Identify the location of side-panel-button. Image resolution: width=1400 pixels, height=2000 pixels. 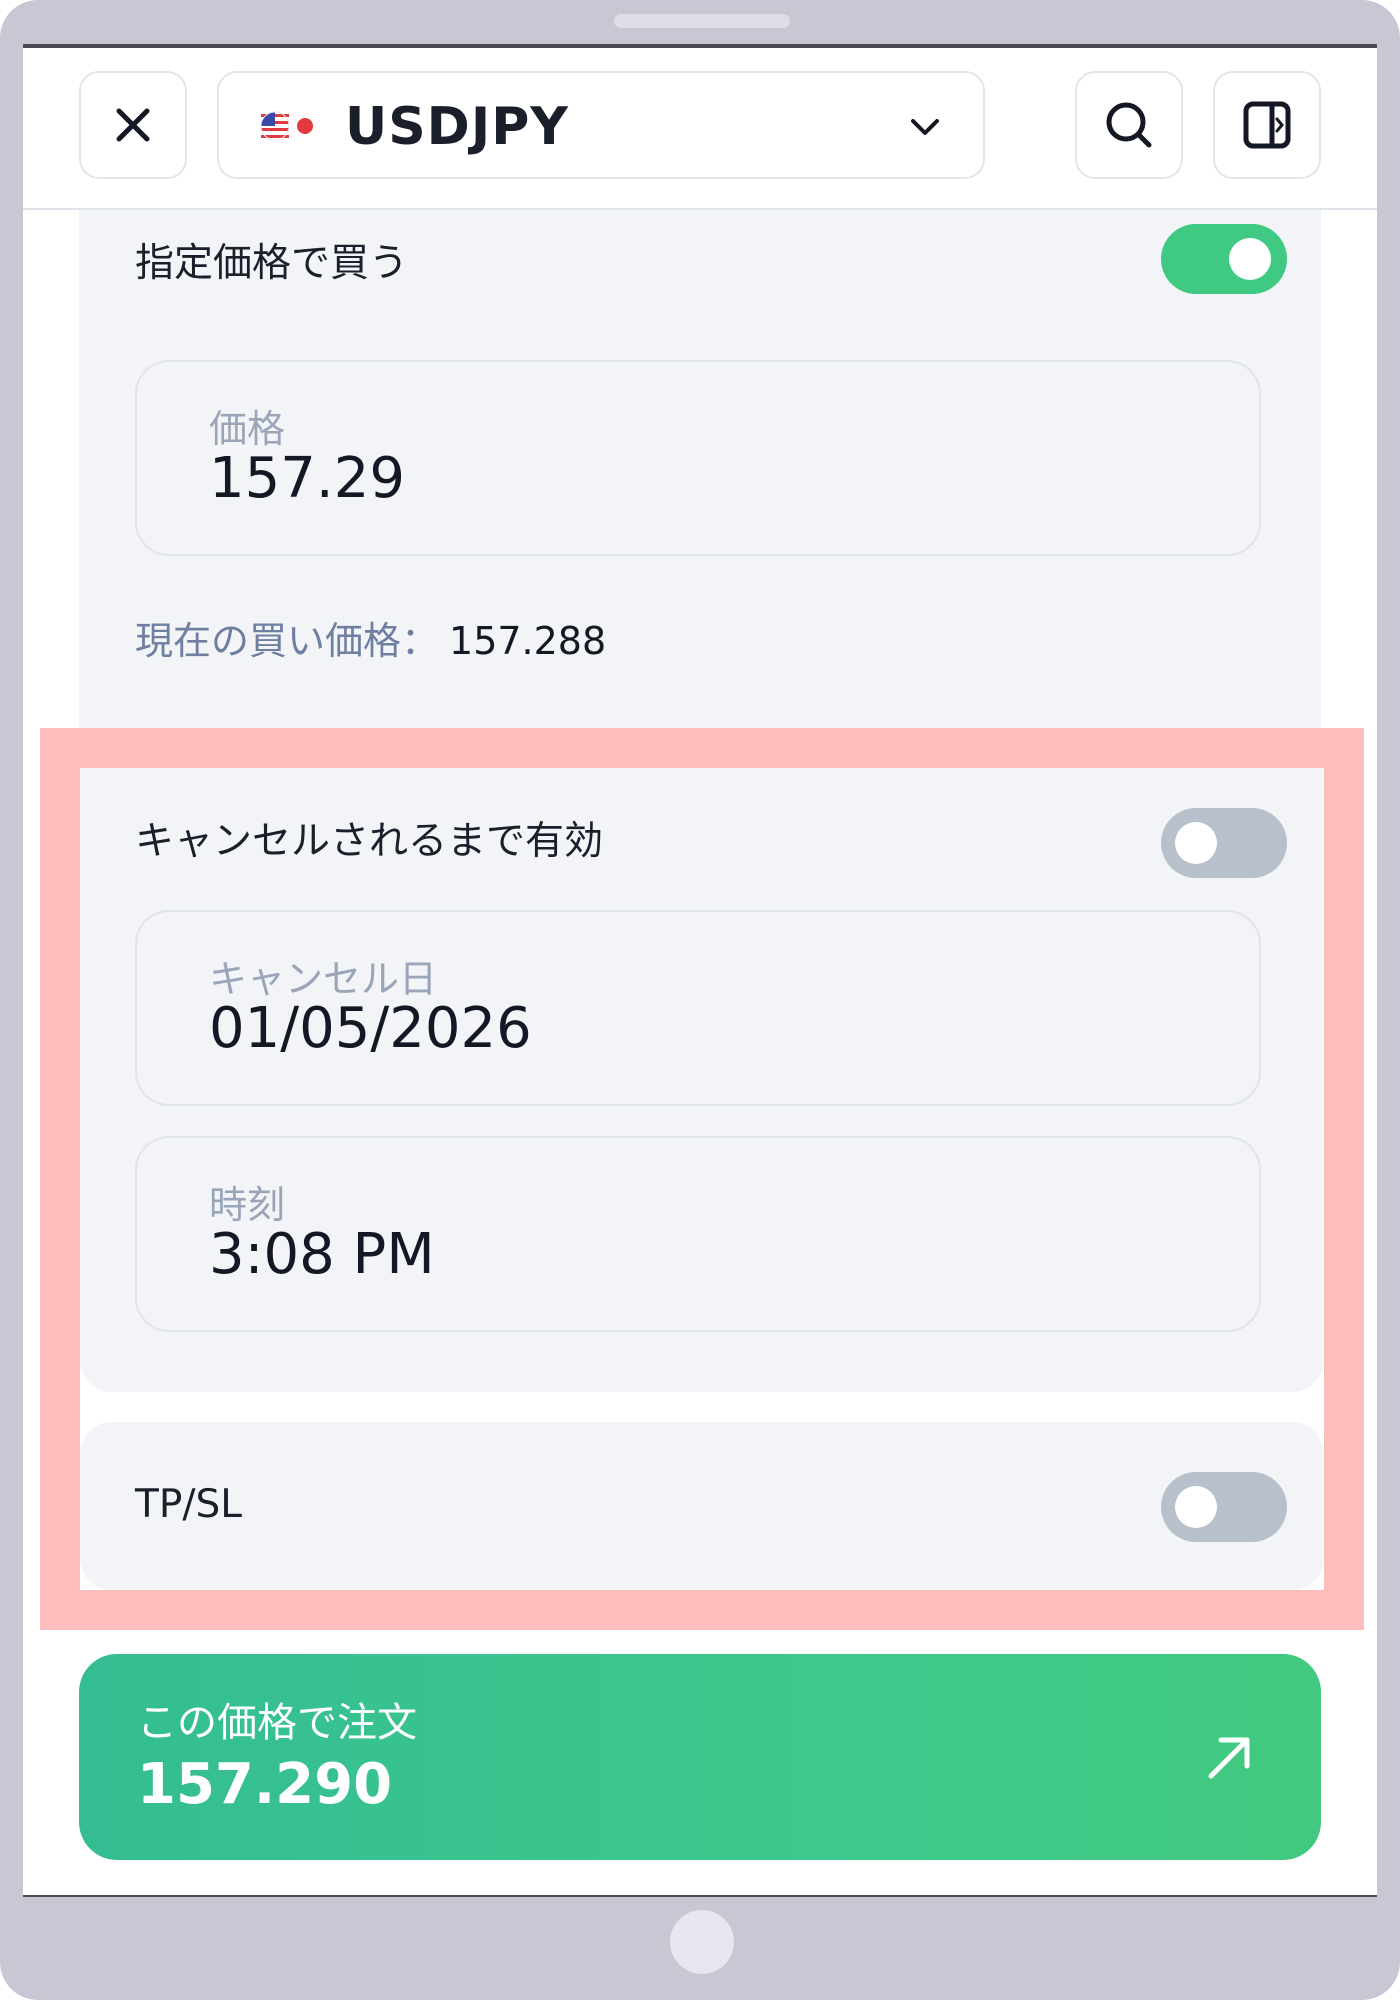
(1267, 125).